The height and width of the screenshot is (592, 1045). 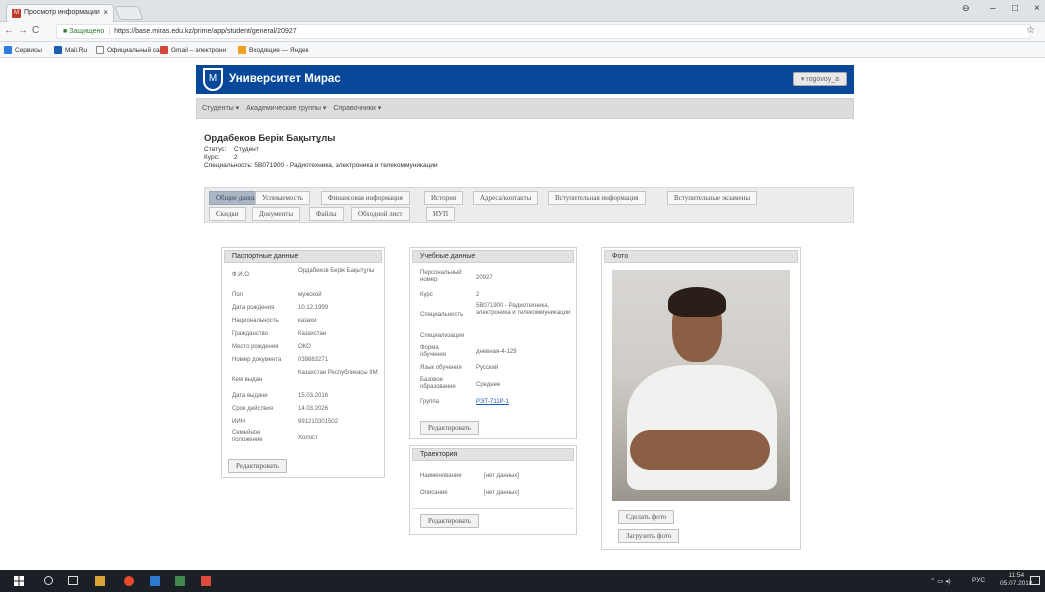 I want to click on field-label: Форма обучения, so click(x=433, y=351).